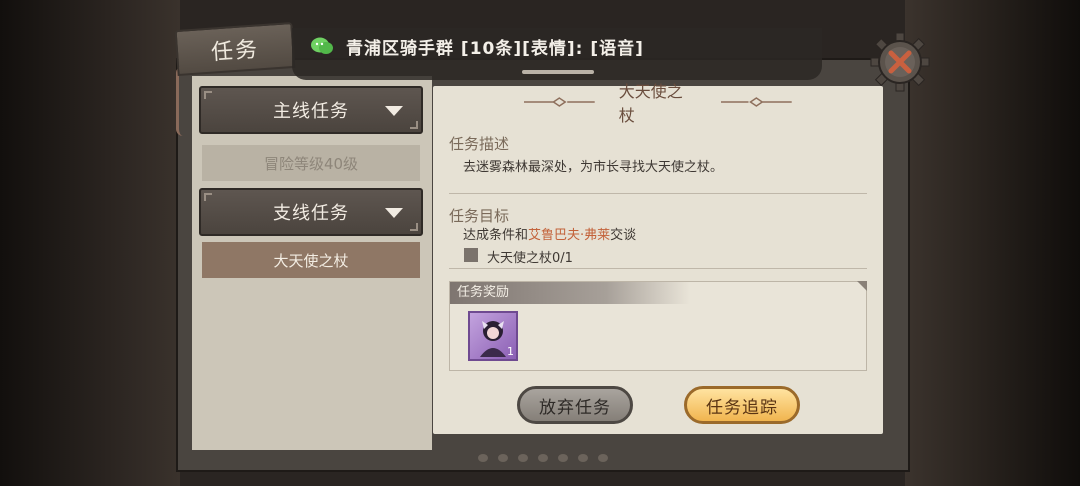 Image resolution: width=1080 pixels, height=486 pixels. Describe the element at coordinates (322, 45) in the screenshot. I see `wechat-icon` at that location.